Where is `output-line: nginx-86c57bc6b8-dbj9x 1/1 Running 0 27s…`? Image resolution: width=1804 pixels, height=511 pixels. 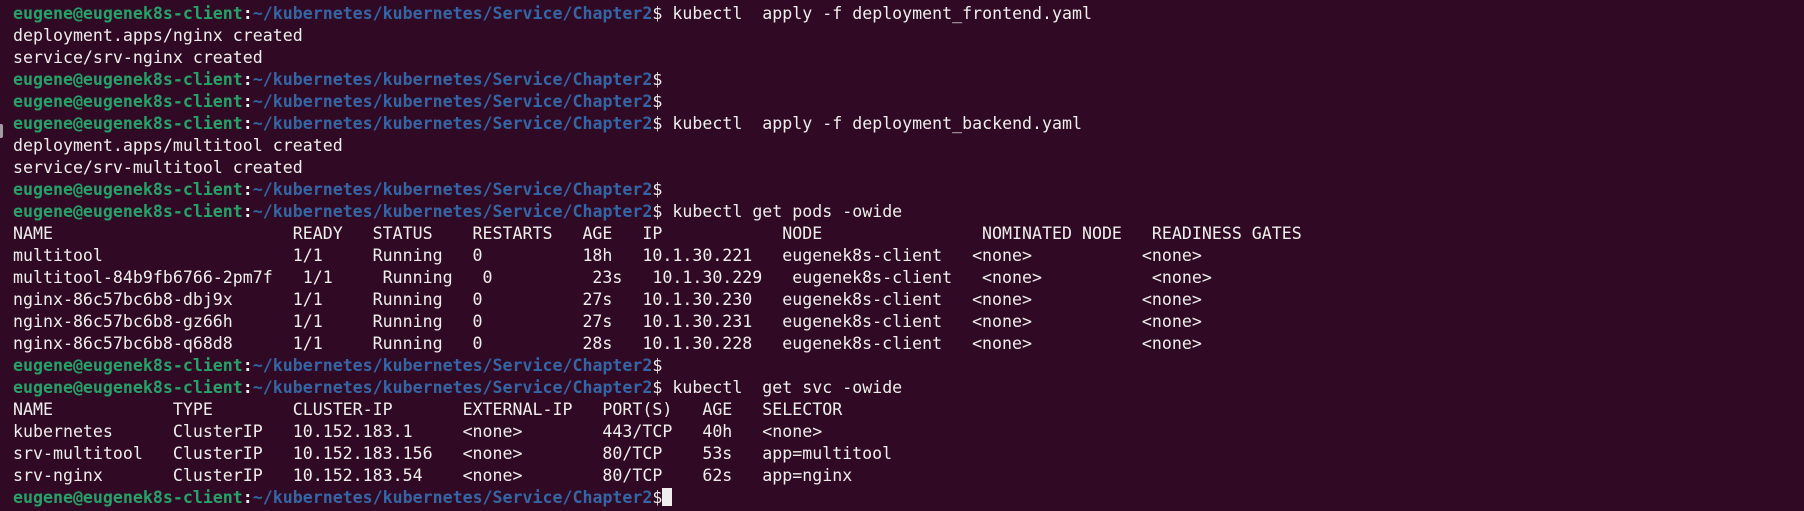 output-line: nginx-86c57bc6b8-dbj9x 1/1 Running 0 27s… is located at coordinates (607, 299).